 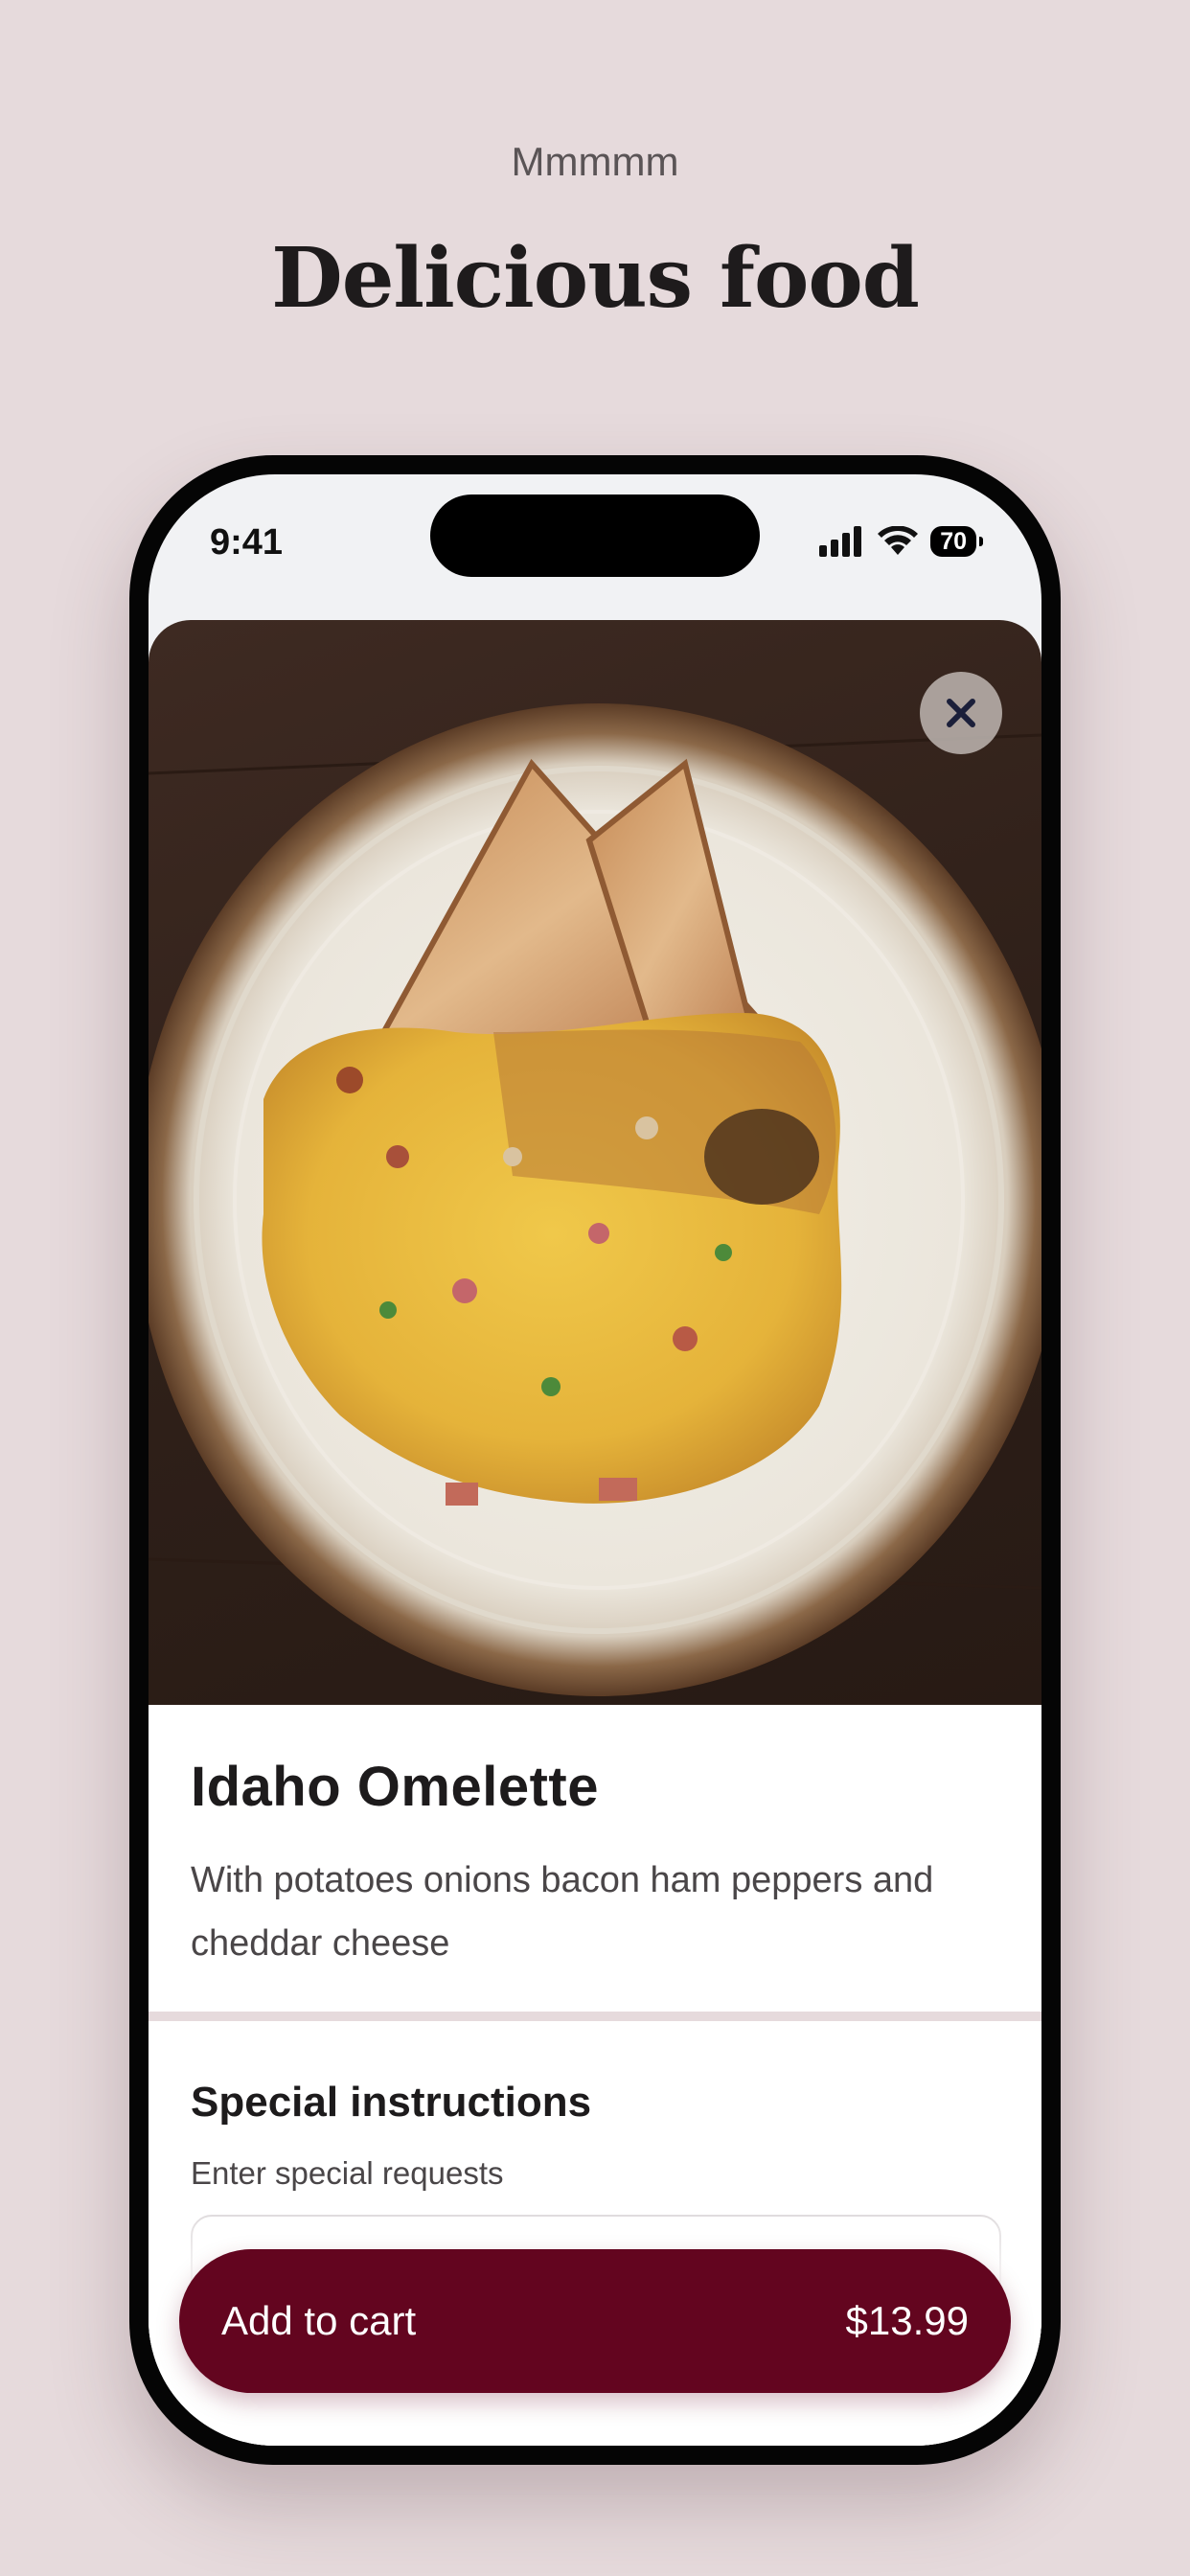 I want to click on battery-level: 70, so click(x=953, y=541).